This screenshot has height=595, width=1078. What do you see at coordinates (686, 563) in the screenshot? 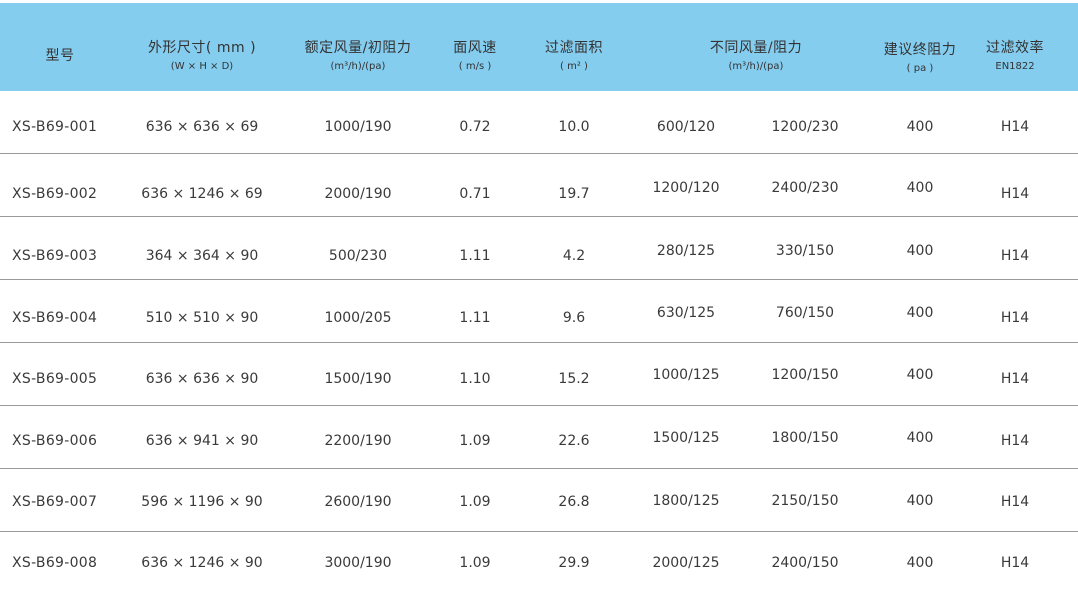
I see `cell-flow-1: 2000/125` at bounding box center [686, 563].